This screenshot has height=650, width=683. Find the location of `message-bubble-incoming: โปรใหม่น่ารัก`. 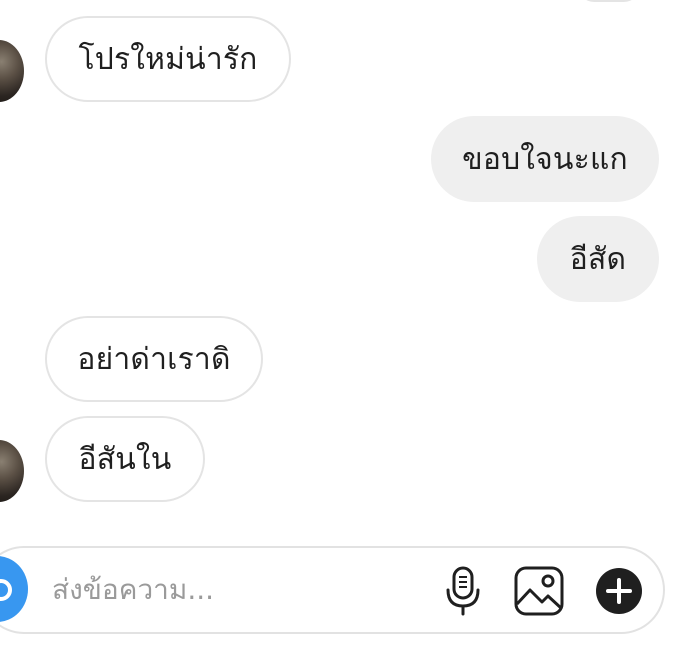

message-bubble-incoming: โปรใหม่น่ารัก is located at coordinates (168, 59).